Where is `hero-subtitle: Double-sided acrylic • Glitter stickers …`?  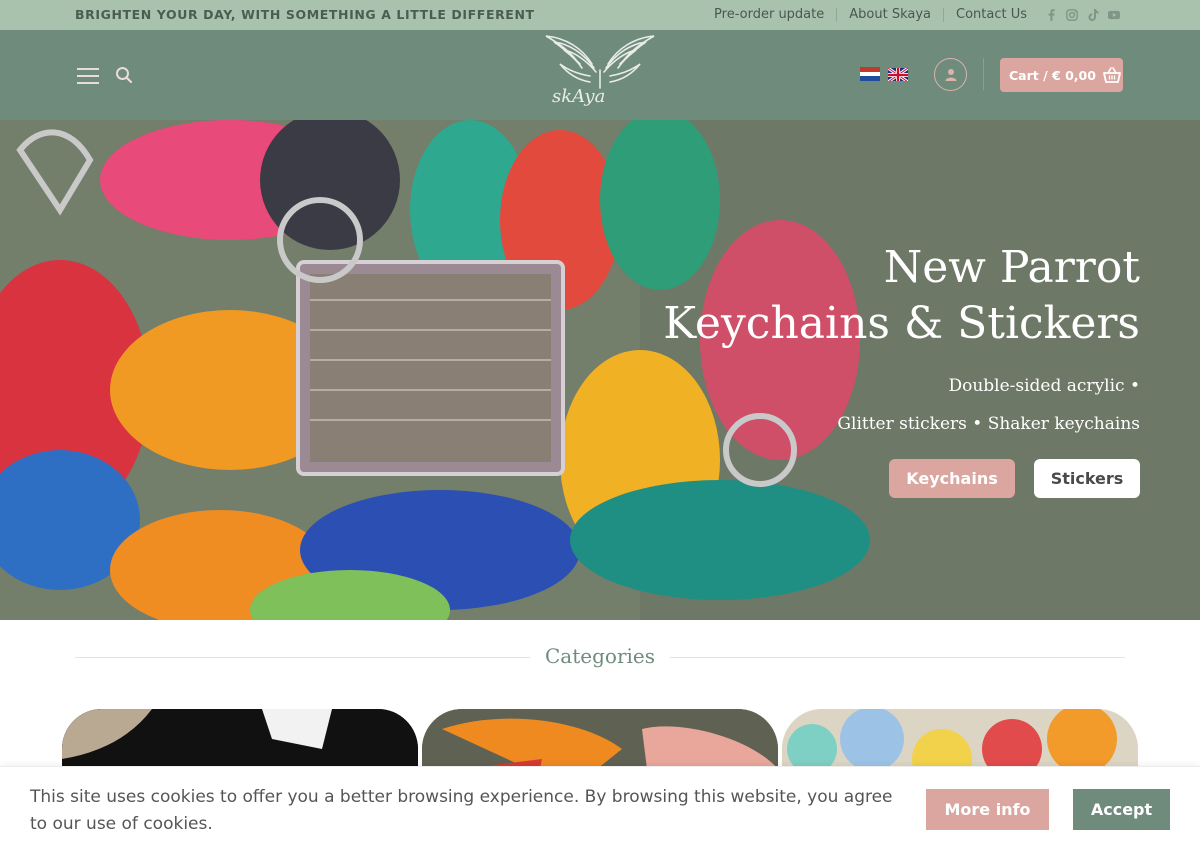 hero-subtitle: Double-sided acrylic • Glitter stickers … is located at coordinates (988, 405).